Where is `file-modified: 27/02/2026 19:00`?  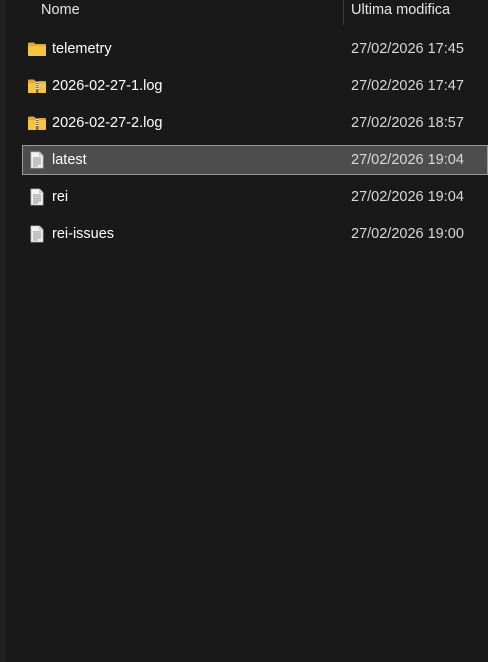 file-modified: 27/02/2026 19:00 is located at coordinates (407, 234).